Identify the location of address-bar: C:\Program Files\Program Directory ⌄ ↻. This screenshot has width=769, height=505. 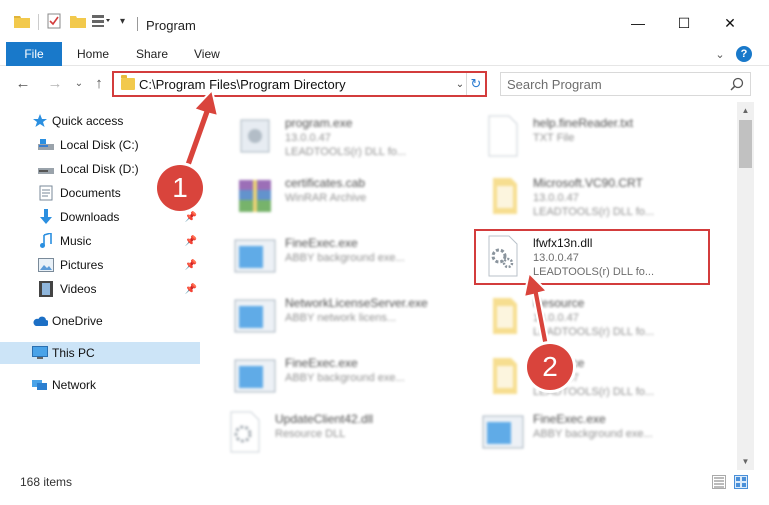
(299, 84).